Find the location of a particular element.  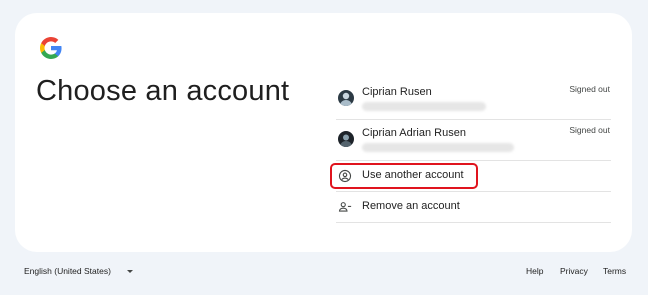

privacy-link: Privacy is located at coordinates (574, 271).